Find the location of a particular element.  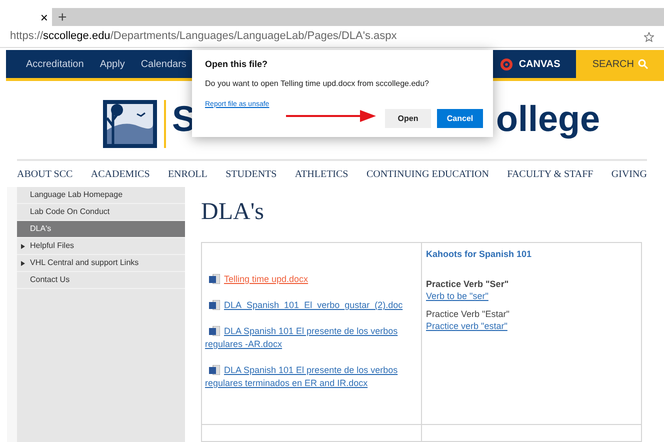

browser-tab: × is located at coordinates (26, 17).